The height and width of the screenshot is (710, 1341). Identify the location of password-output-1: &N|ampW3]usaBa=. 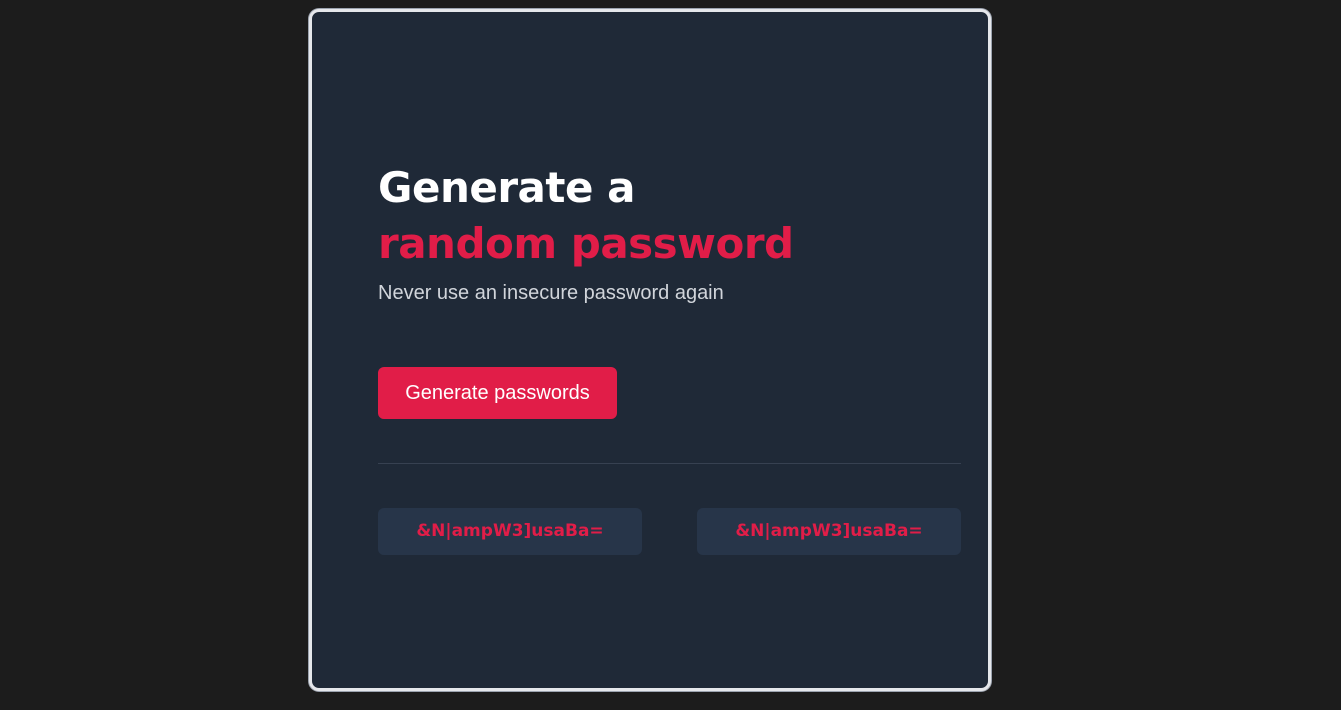
(510, 531).